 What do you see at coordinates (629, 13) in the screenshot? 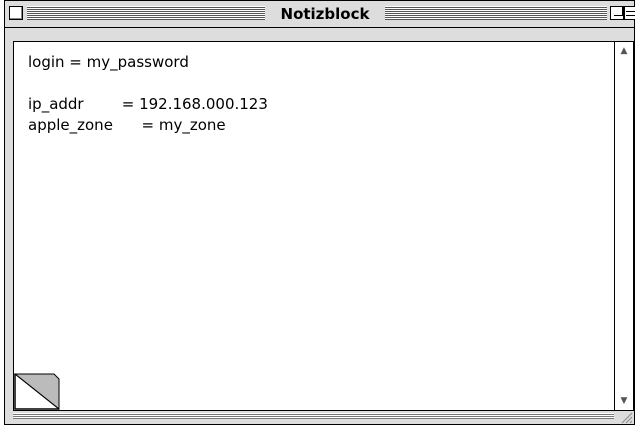
I see `collapse-box-icon` at bounding box center [629, 13].